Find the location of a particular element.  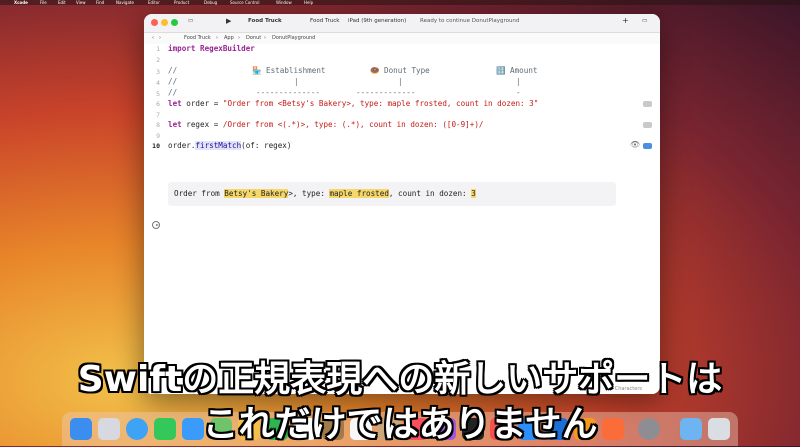

inspector-toggle-icon: ▭ is located at coordinates (644, 21).